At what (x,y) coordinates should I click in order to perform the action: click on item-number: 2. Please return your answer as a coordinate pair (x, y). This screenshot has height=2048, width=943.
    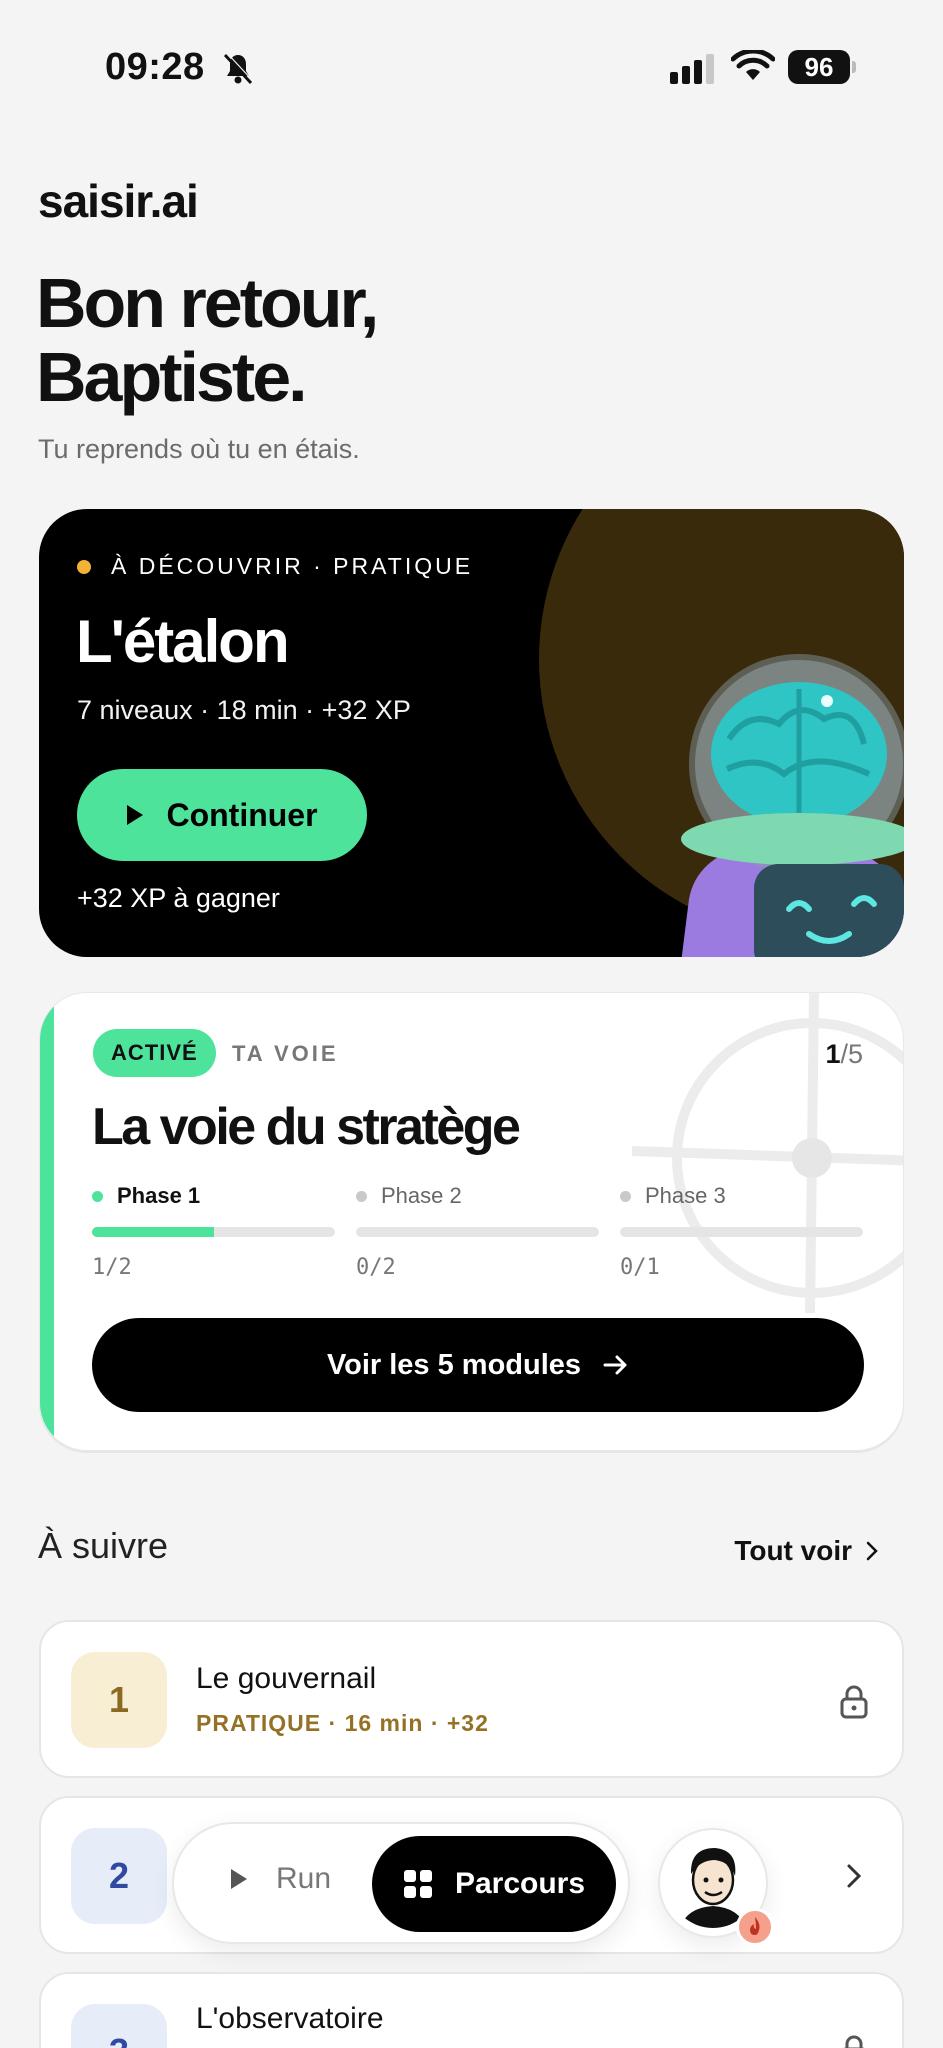
    Looking at the image, I should click on (119, 1876).